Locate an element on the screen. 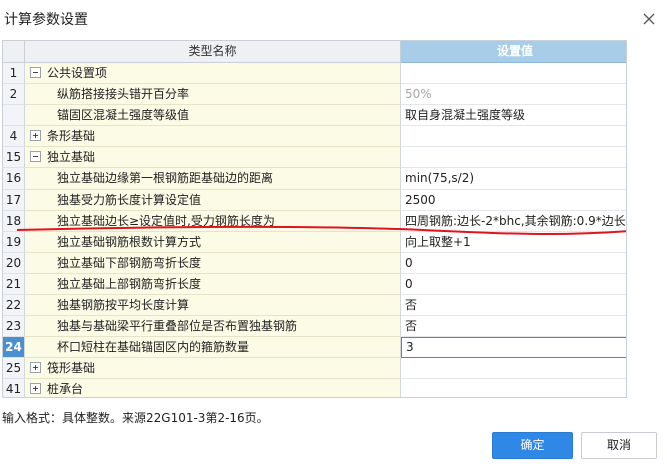 Image resolution: width=667 pixels, height=468 pixels. header-type-name: 类型名称 is located at coordinates (213, 52).